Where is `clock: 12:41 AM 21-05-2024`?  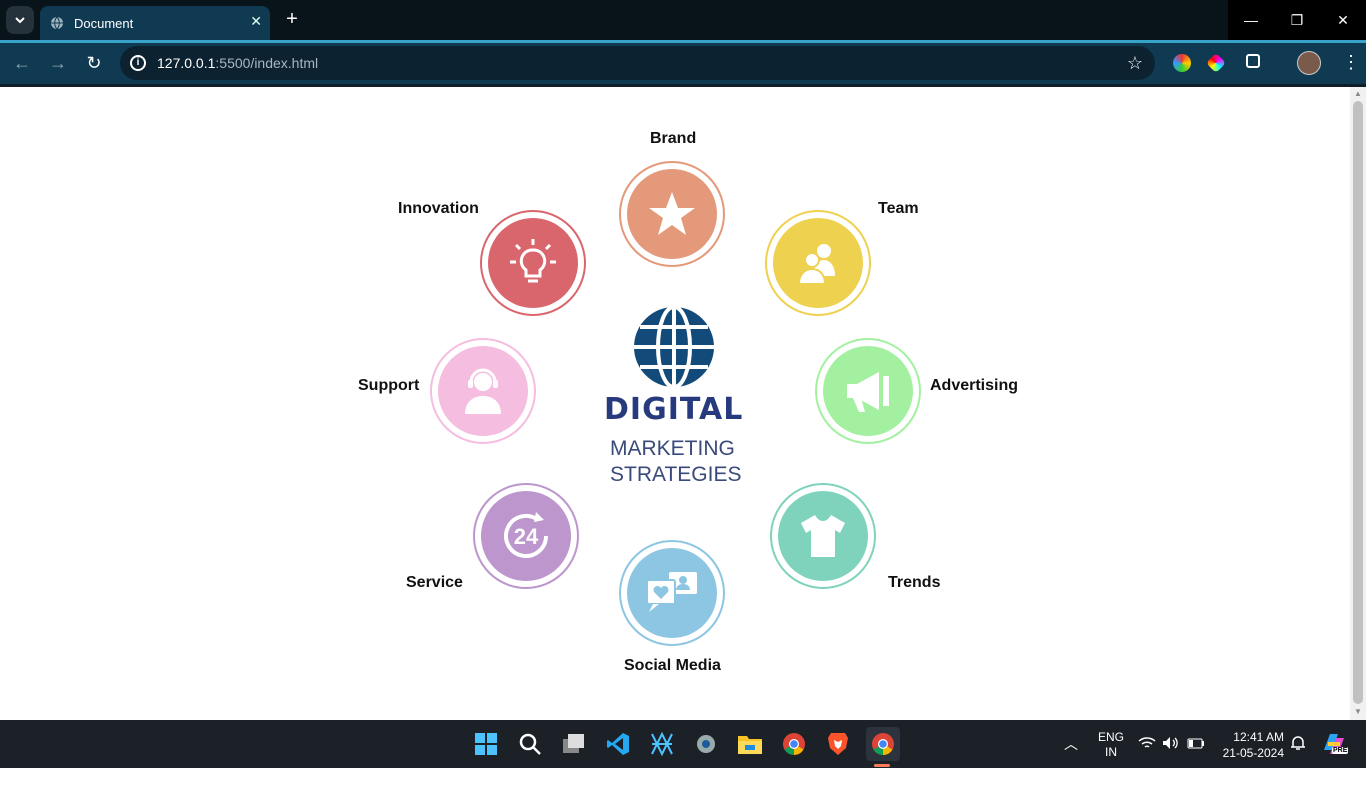
clock: 12:41 AM 21-05-2024 is located at coordinates (1252, 753).